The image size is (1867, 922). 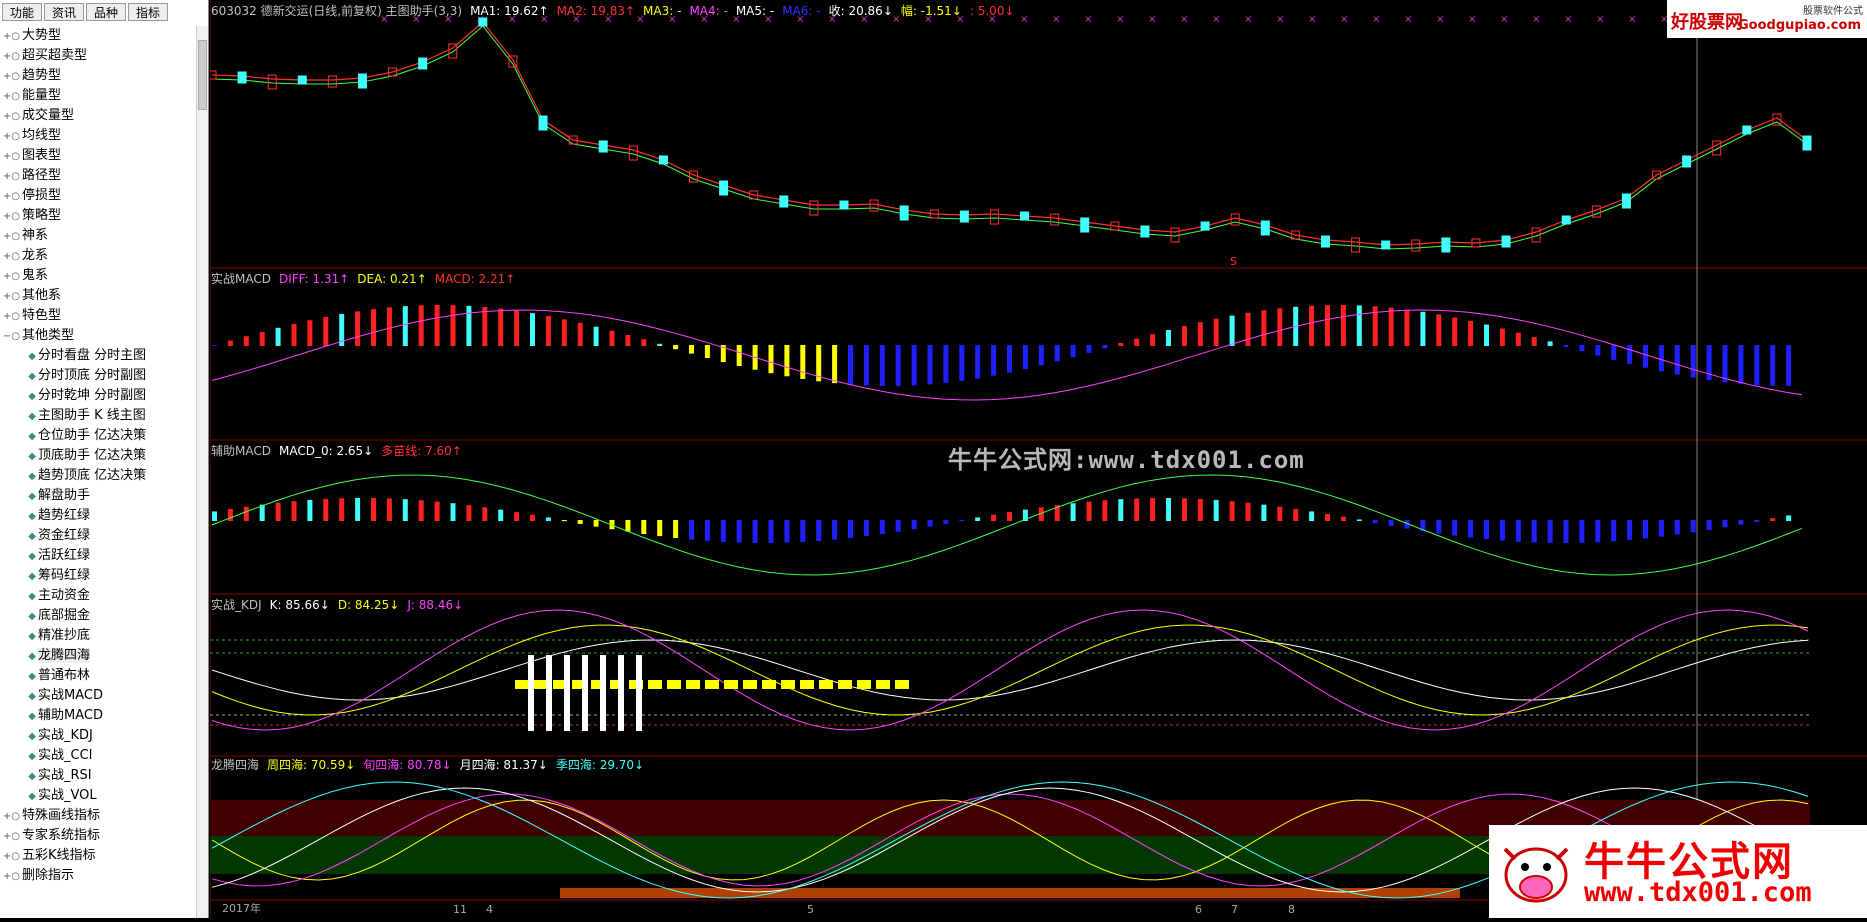 I want to click on sidebar-tree-item: ◆ 实战_RSI, so click(x=98, y=776).